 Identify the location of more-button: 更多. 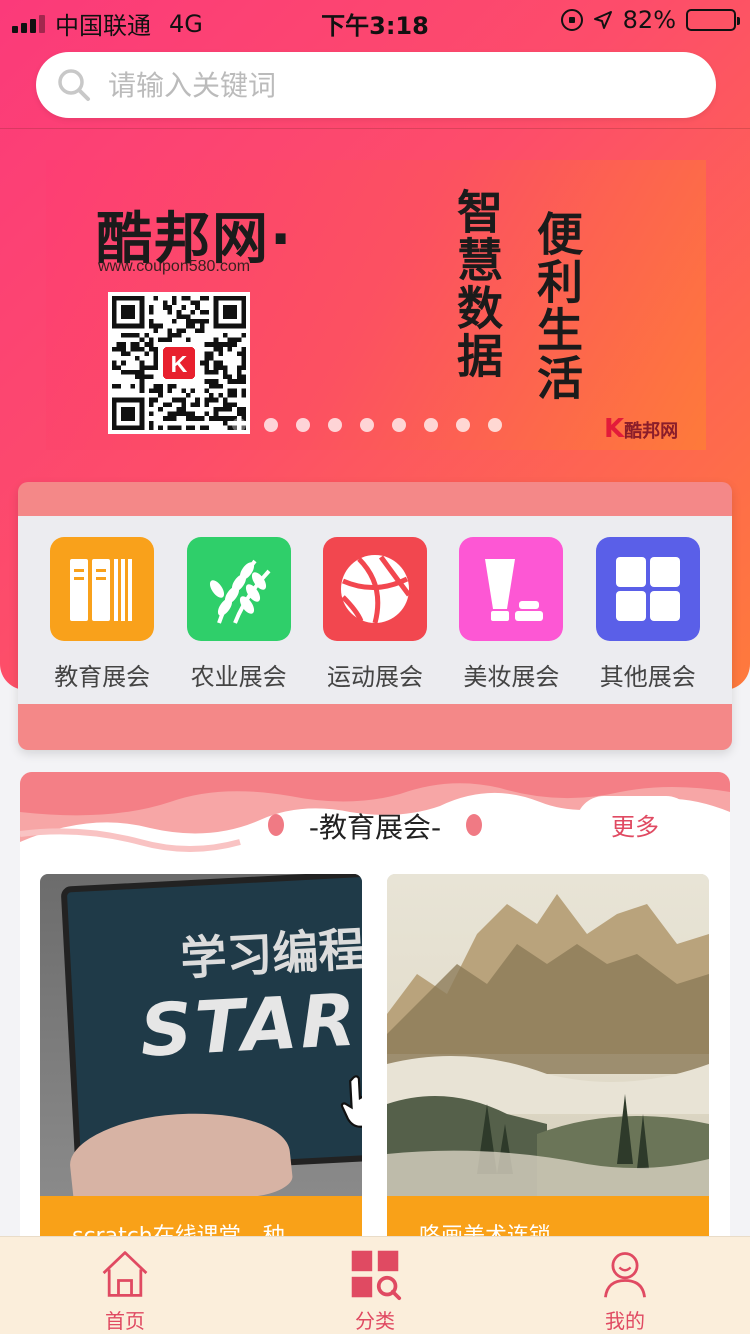
(635, 824).